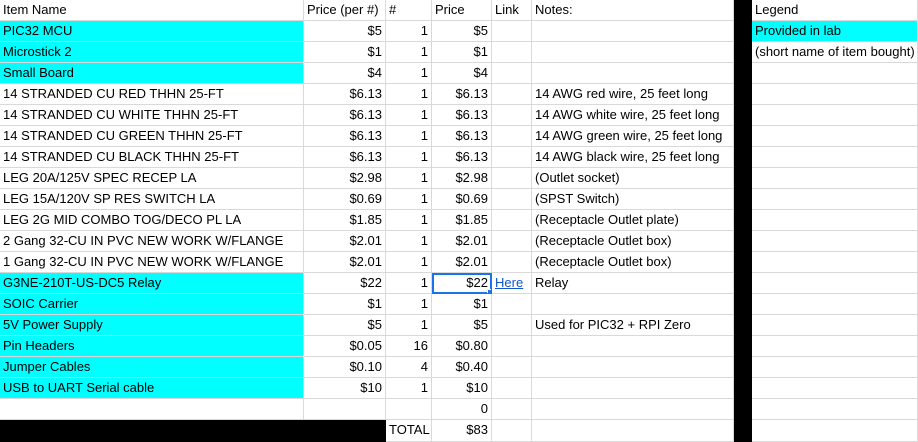 The width and height of the screenshot is (918, 442). I want to click on total-value: $83, so click(462, 431).